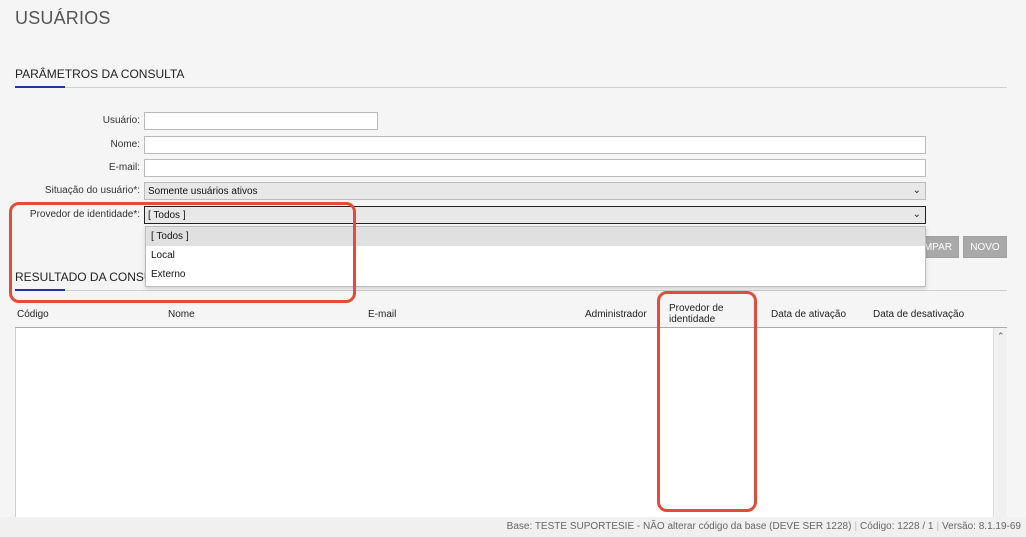 Image resolution: width=1026 pixels, height=537 pixels. What do you see at coordinates (203, 191) in the screenshot?
I see `situacao-select-value: Somente usuários ativos` at bounding box center [203, 191].